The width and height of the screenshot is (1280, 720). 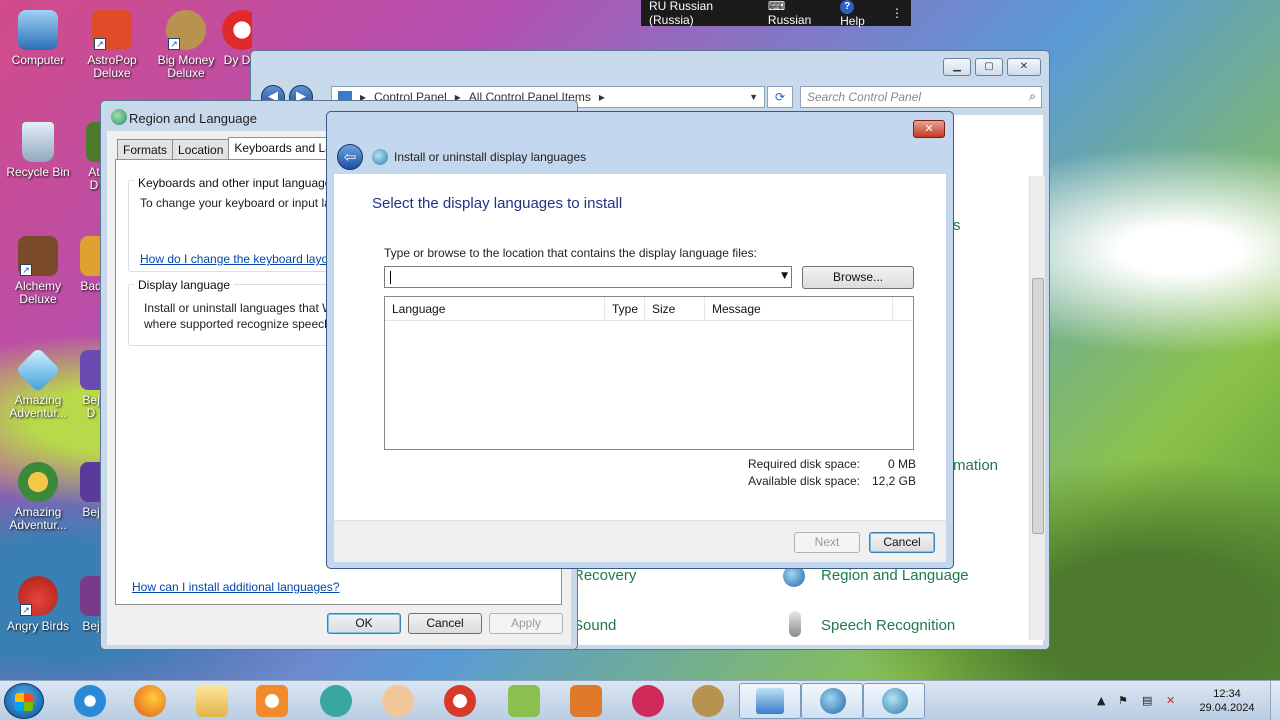 I want to click on firefox-icon, so click(x=150, y=701).